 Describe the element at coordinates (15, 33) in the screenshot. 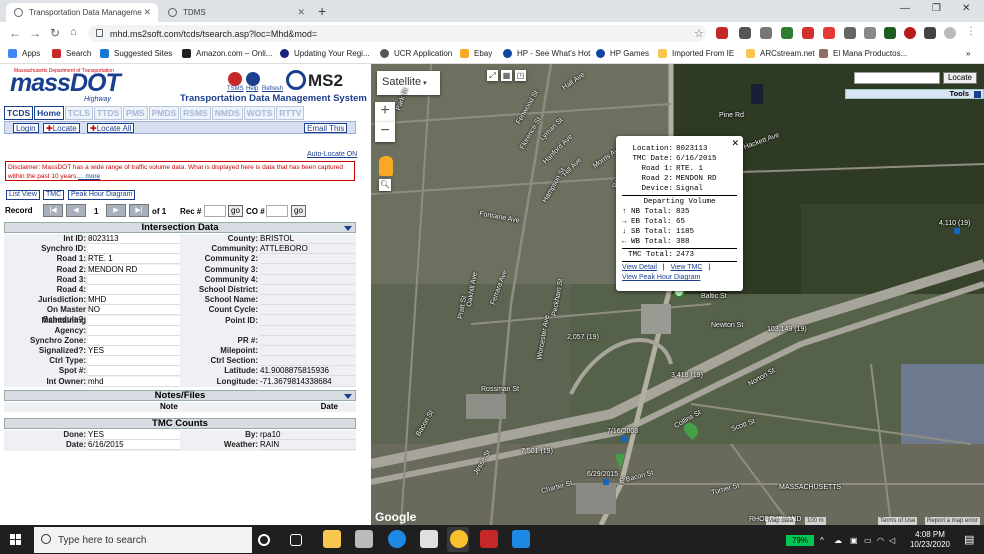

I see `back-icon: ←` at that location.